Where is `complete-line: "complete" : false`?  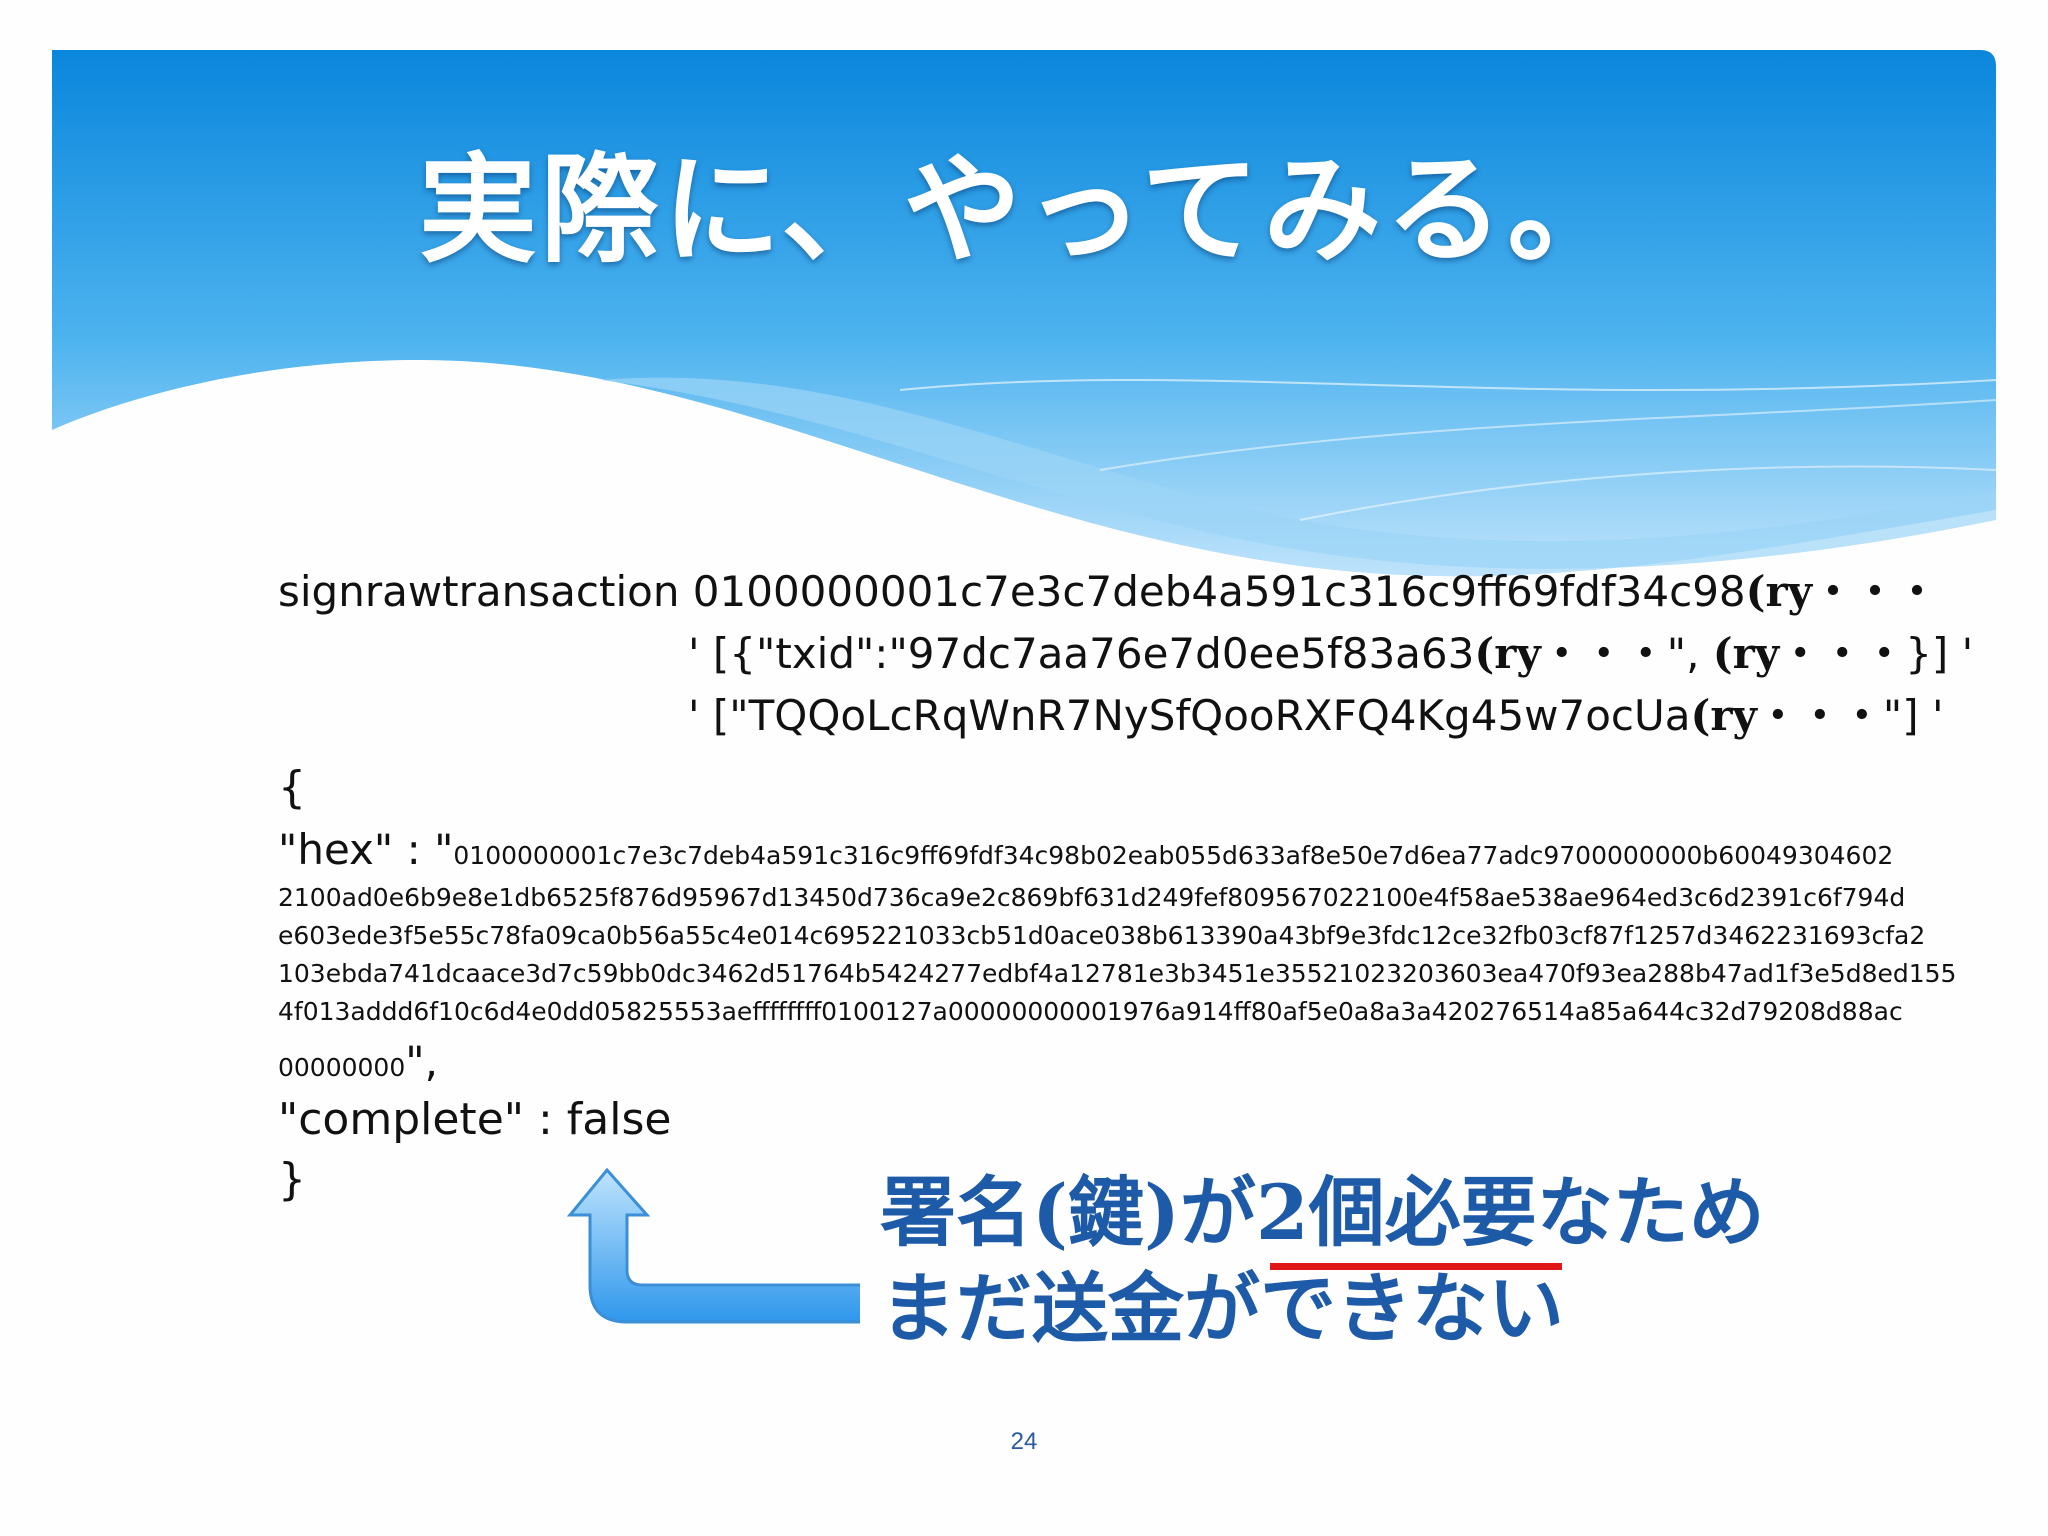
complete-line: "complete" : false is located at coordinates (475, 1119).